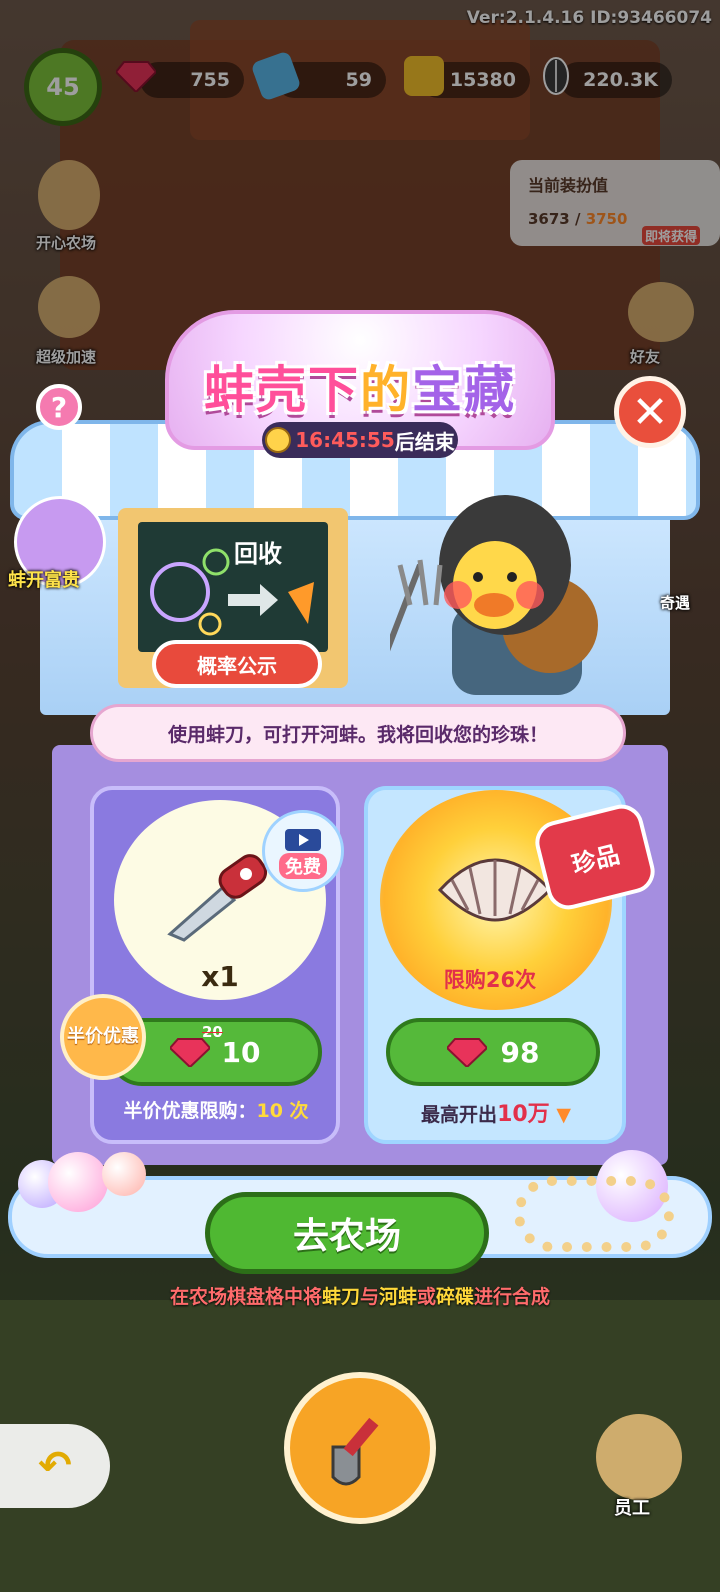 The height and width of the screenshot is (1592, 720). I want to click on carrot-icon: ▼, so click(563, 1115).